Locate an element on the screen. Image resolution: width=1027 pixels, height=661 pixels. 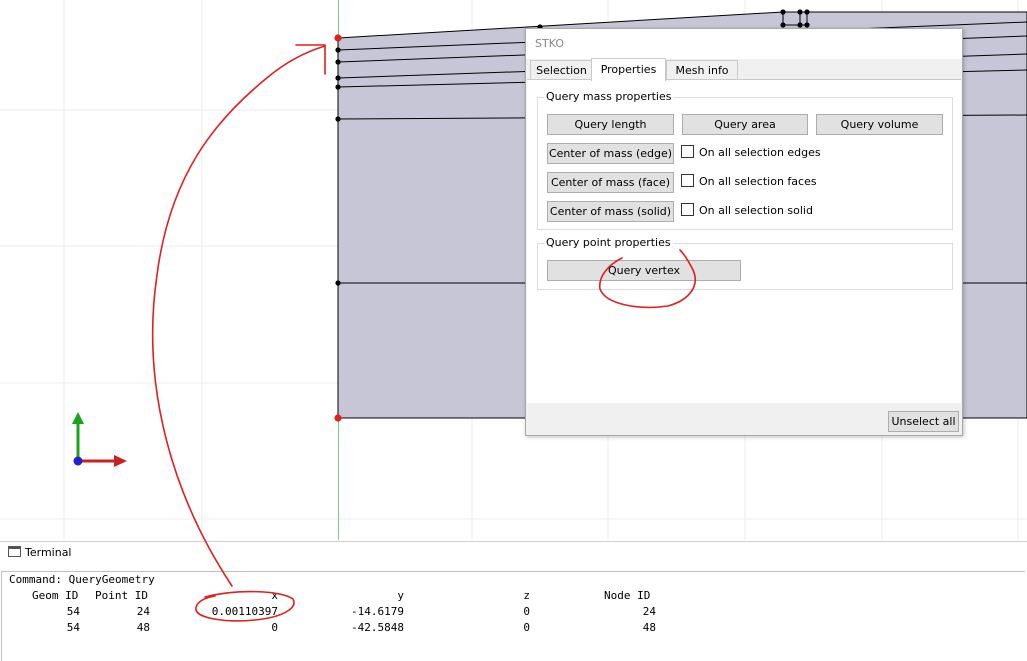
row1-x: 0.00110397 is located at coordinates (244, 611).